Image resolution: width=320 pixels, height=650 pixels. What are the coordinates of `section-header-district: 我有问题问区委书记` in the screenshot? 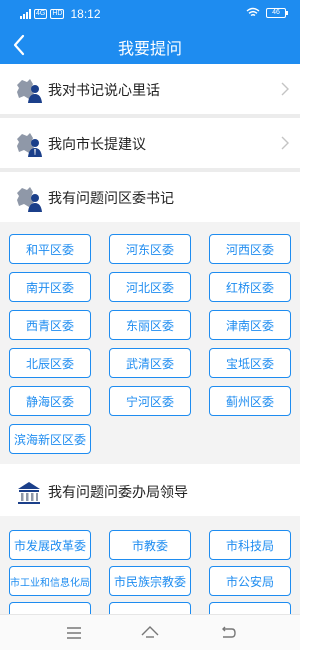 It's located at (150, 197).